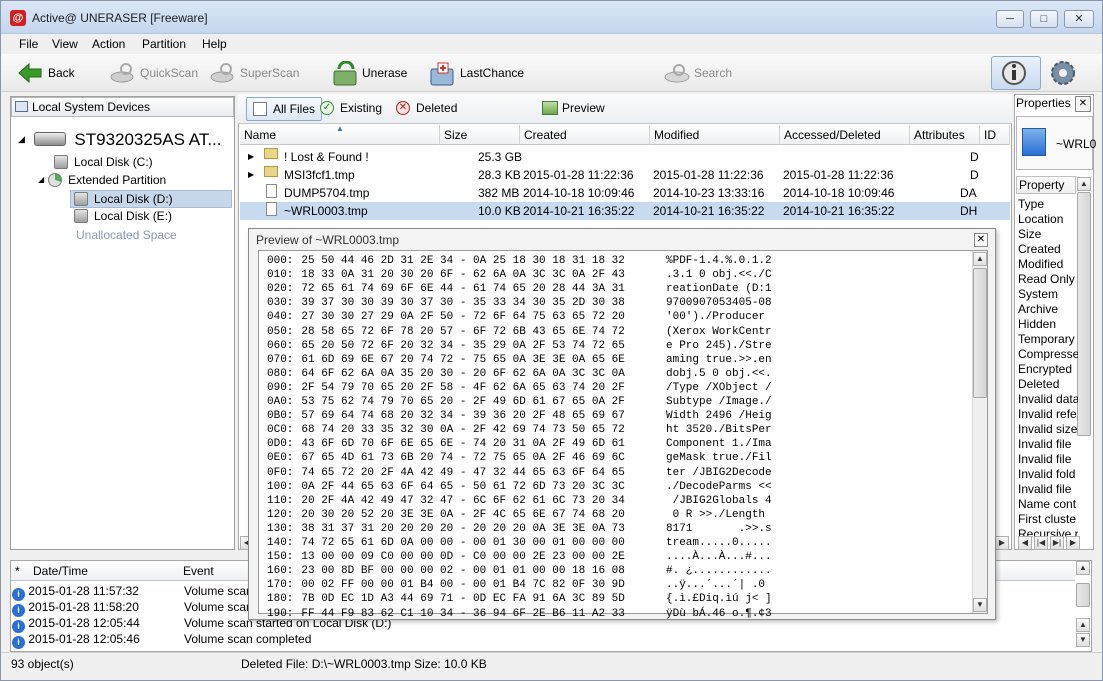  Describe the element at coordinates (21, 139) in the screenshot. I see `collapse-icon: ◢` at that location.